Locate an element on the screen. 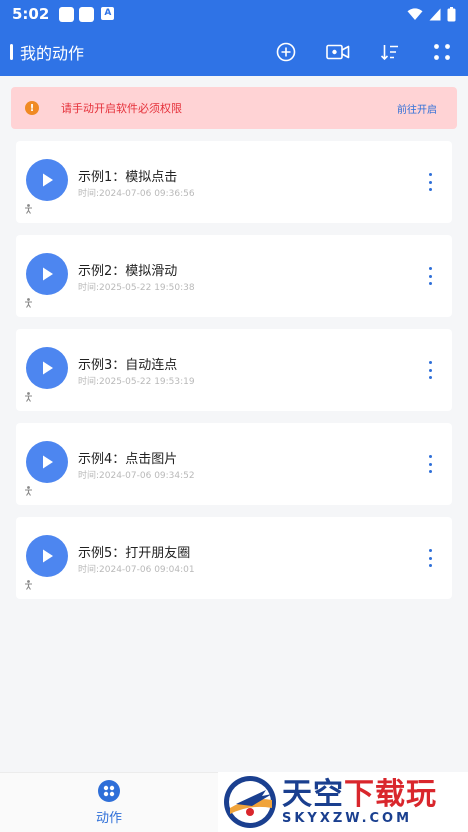  notification-icons: A is located at coordinates (87, 14).